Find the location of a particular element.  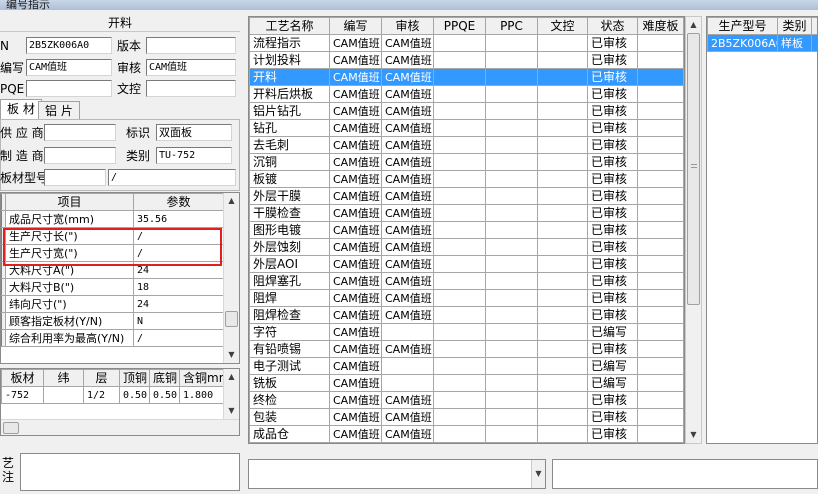

process-cell: 外层蚀刻 is located at coordinates (289, 247).